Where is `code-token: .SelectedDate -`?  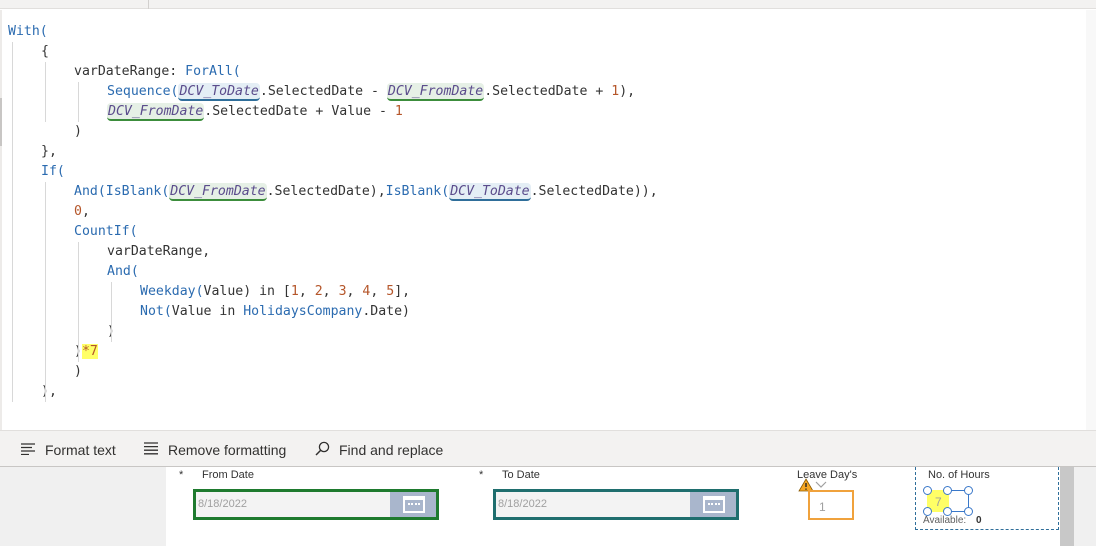 code-token: .SelectedDate - is located at coordinates (323, 91).